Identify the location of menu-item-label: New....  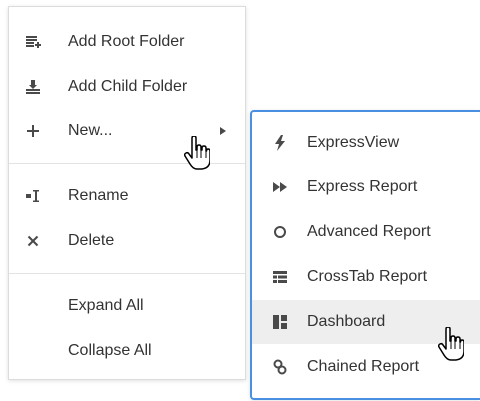
(90, 130).